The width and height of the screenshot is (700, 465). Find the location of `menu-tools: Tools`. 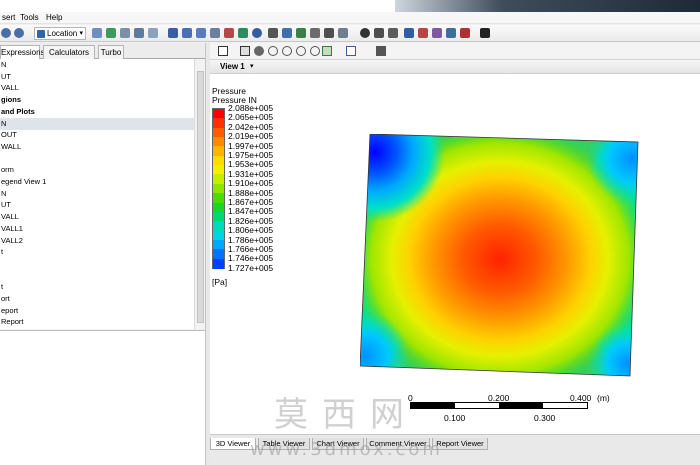

menu-tools: Tools is located at coordinates (29, 18).